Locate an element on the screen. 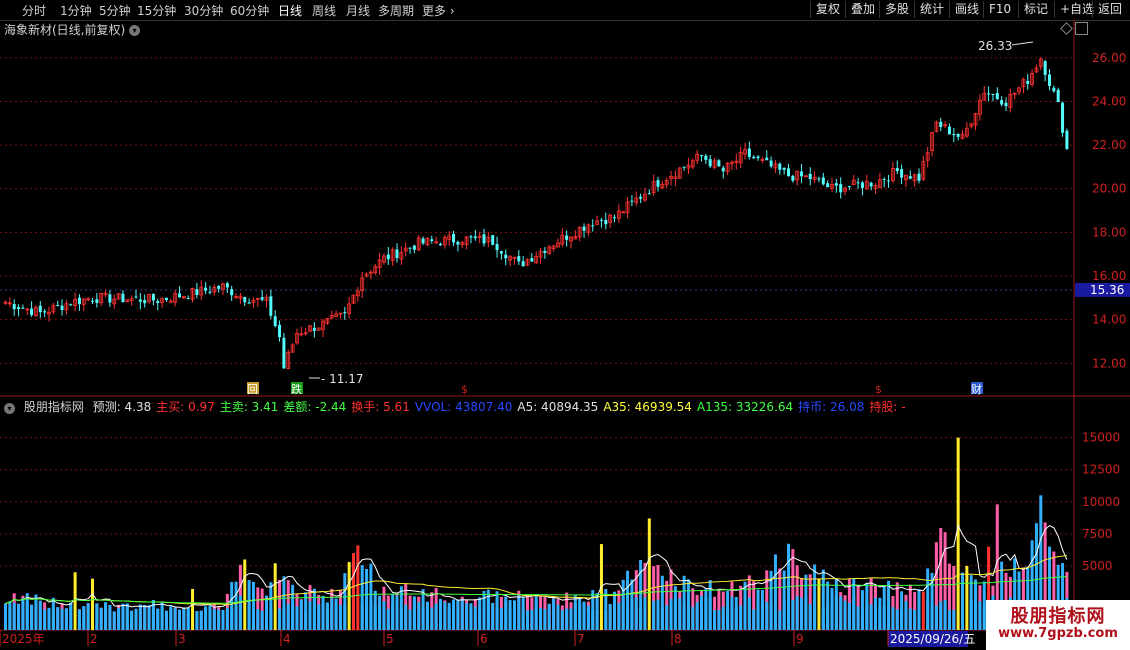 Image resolution: width=1130 pixels, height=650 pixels. indicator-item-2: 主卖: 3.41 is located at coordinates (249, 407).